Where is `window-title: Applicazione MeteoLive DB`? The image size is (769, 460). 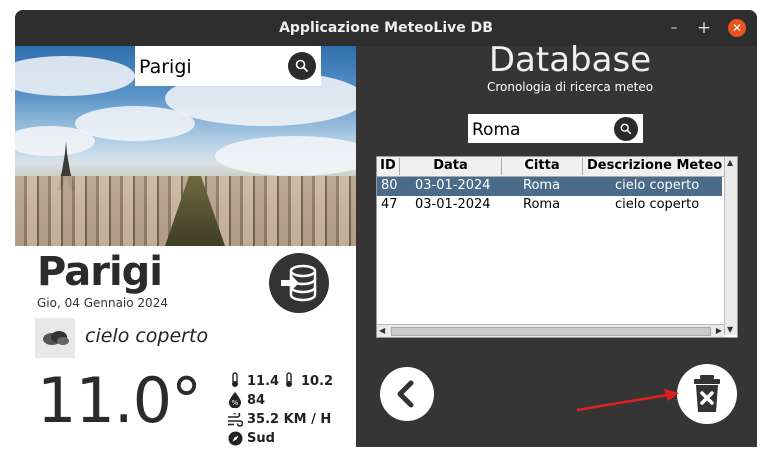 window-title: Applicazione MeteoLive DB is located at coordinates (386, 28).